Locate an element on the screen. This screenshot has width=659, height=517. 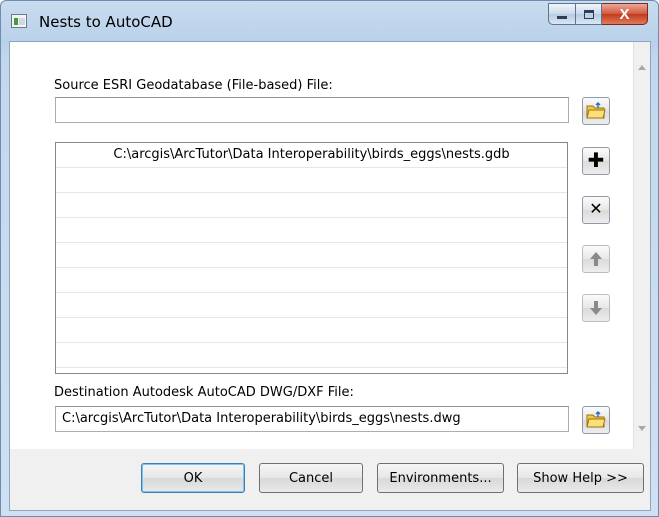
source-browse-button is located at coordinates (596, 111).